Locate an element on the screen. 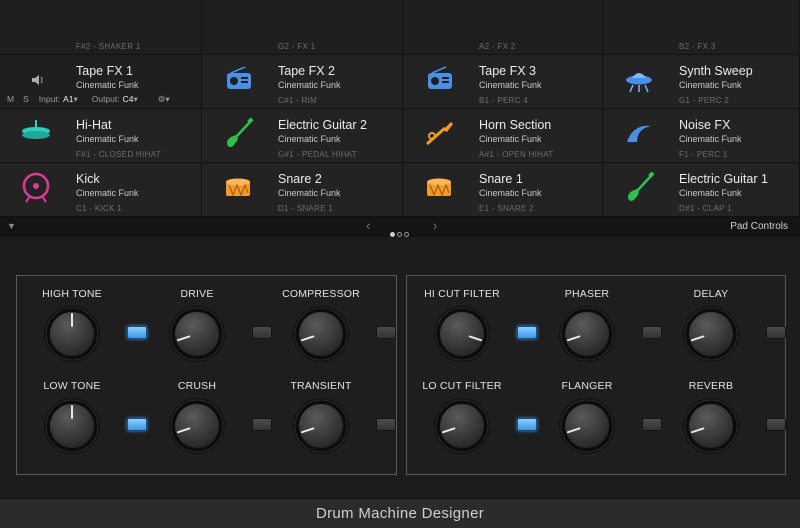  fx-control: HIGH TONE is located at coordinates (84, 330).